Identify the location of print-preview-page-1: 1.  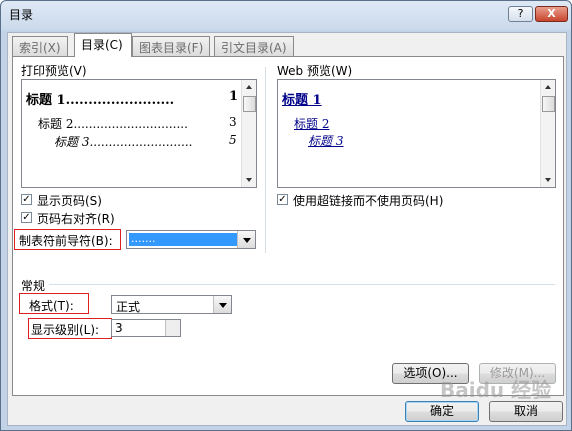
(234, 96).